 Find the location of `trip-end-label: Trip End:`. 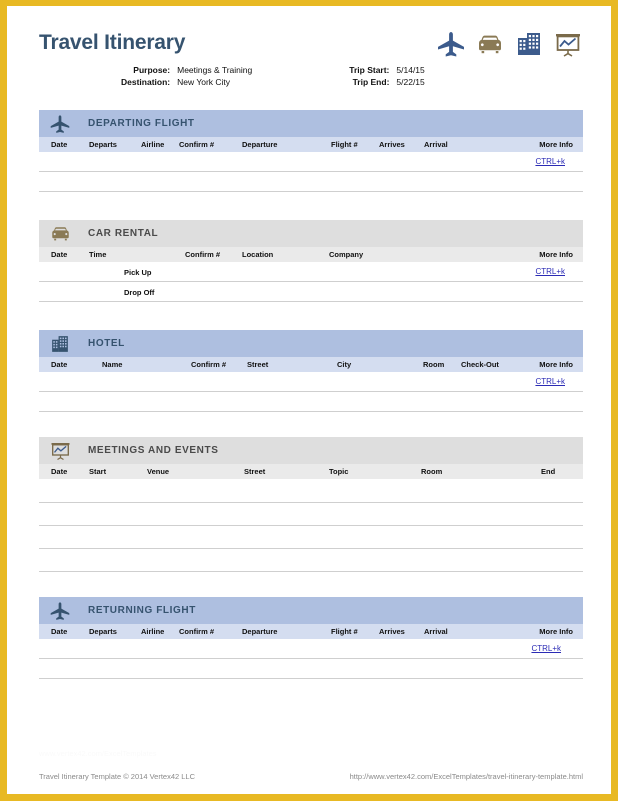

trip-end-label: Trip End: is located at coordinates (371, 82).